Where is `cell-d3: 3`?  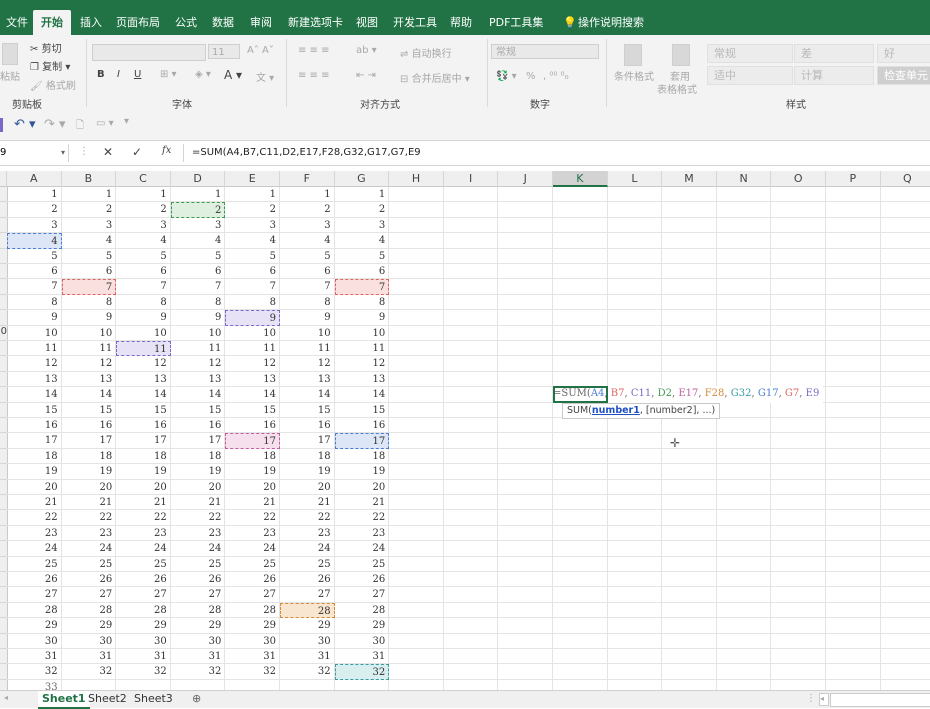
cell-d3: 3 is located at coordinates (198, 225).